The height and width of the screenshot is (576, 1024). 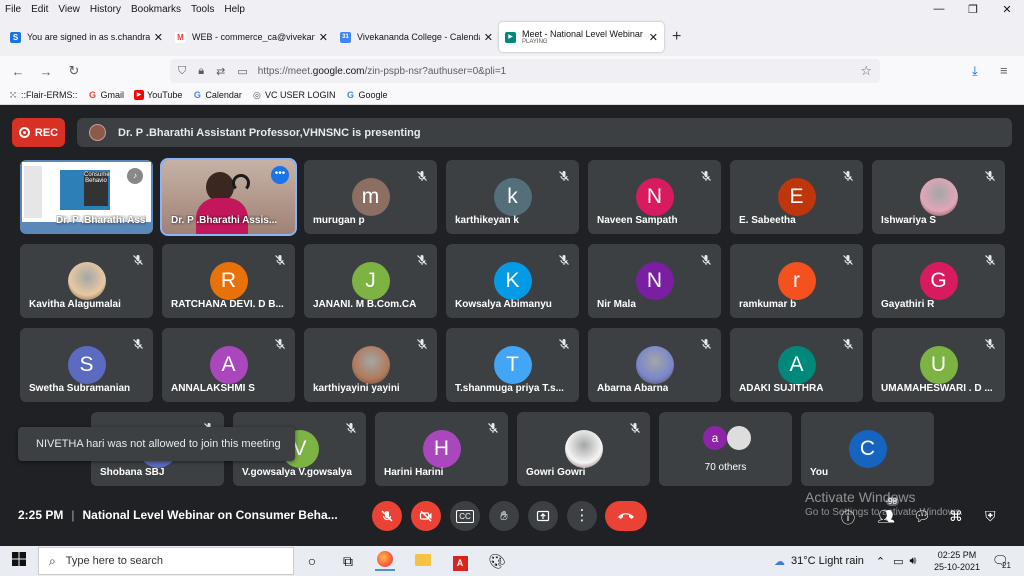 I want to click on menu-file: File, so click(x=13, y=9).